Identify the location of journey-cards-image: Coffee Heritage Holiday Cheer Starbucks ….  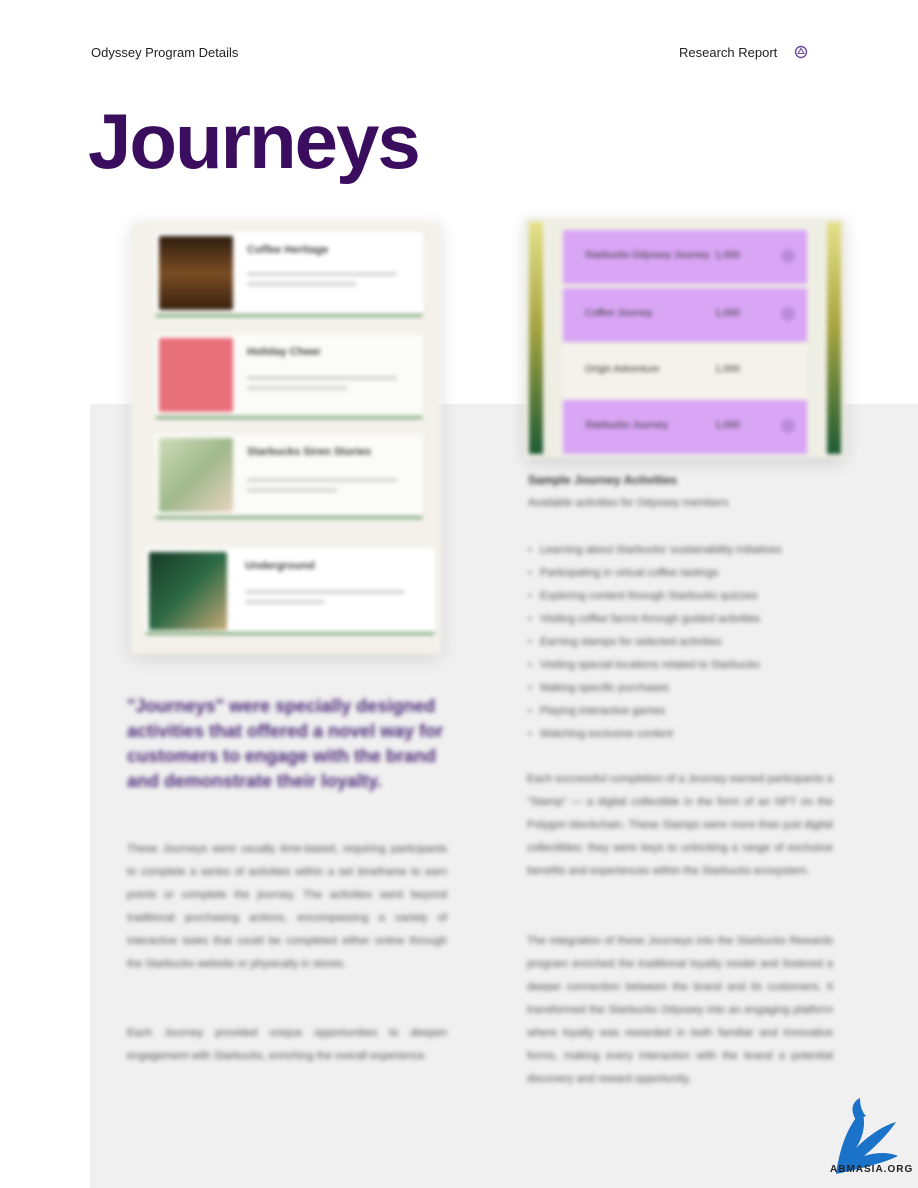
(286, 438).